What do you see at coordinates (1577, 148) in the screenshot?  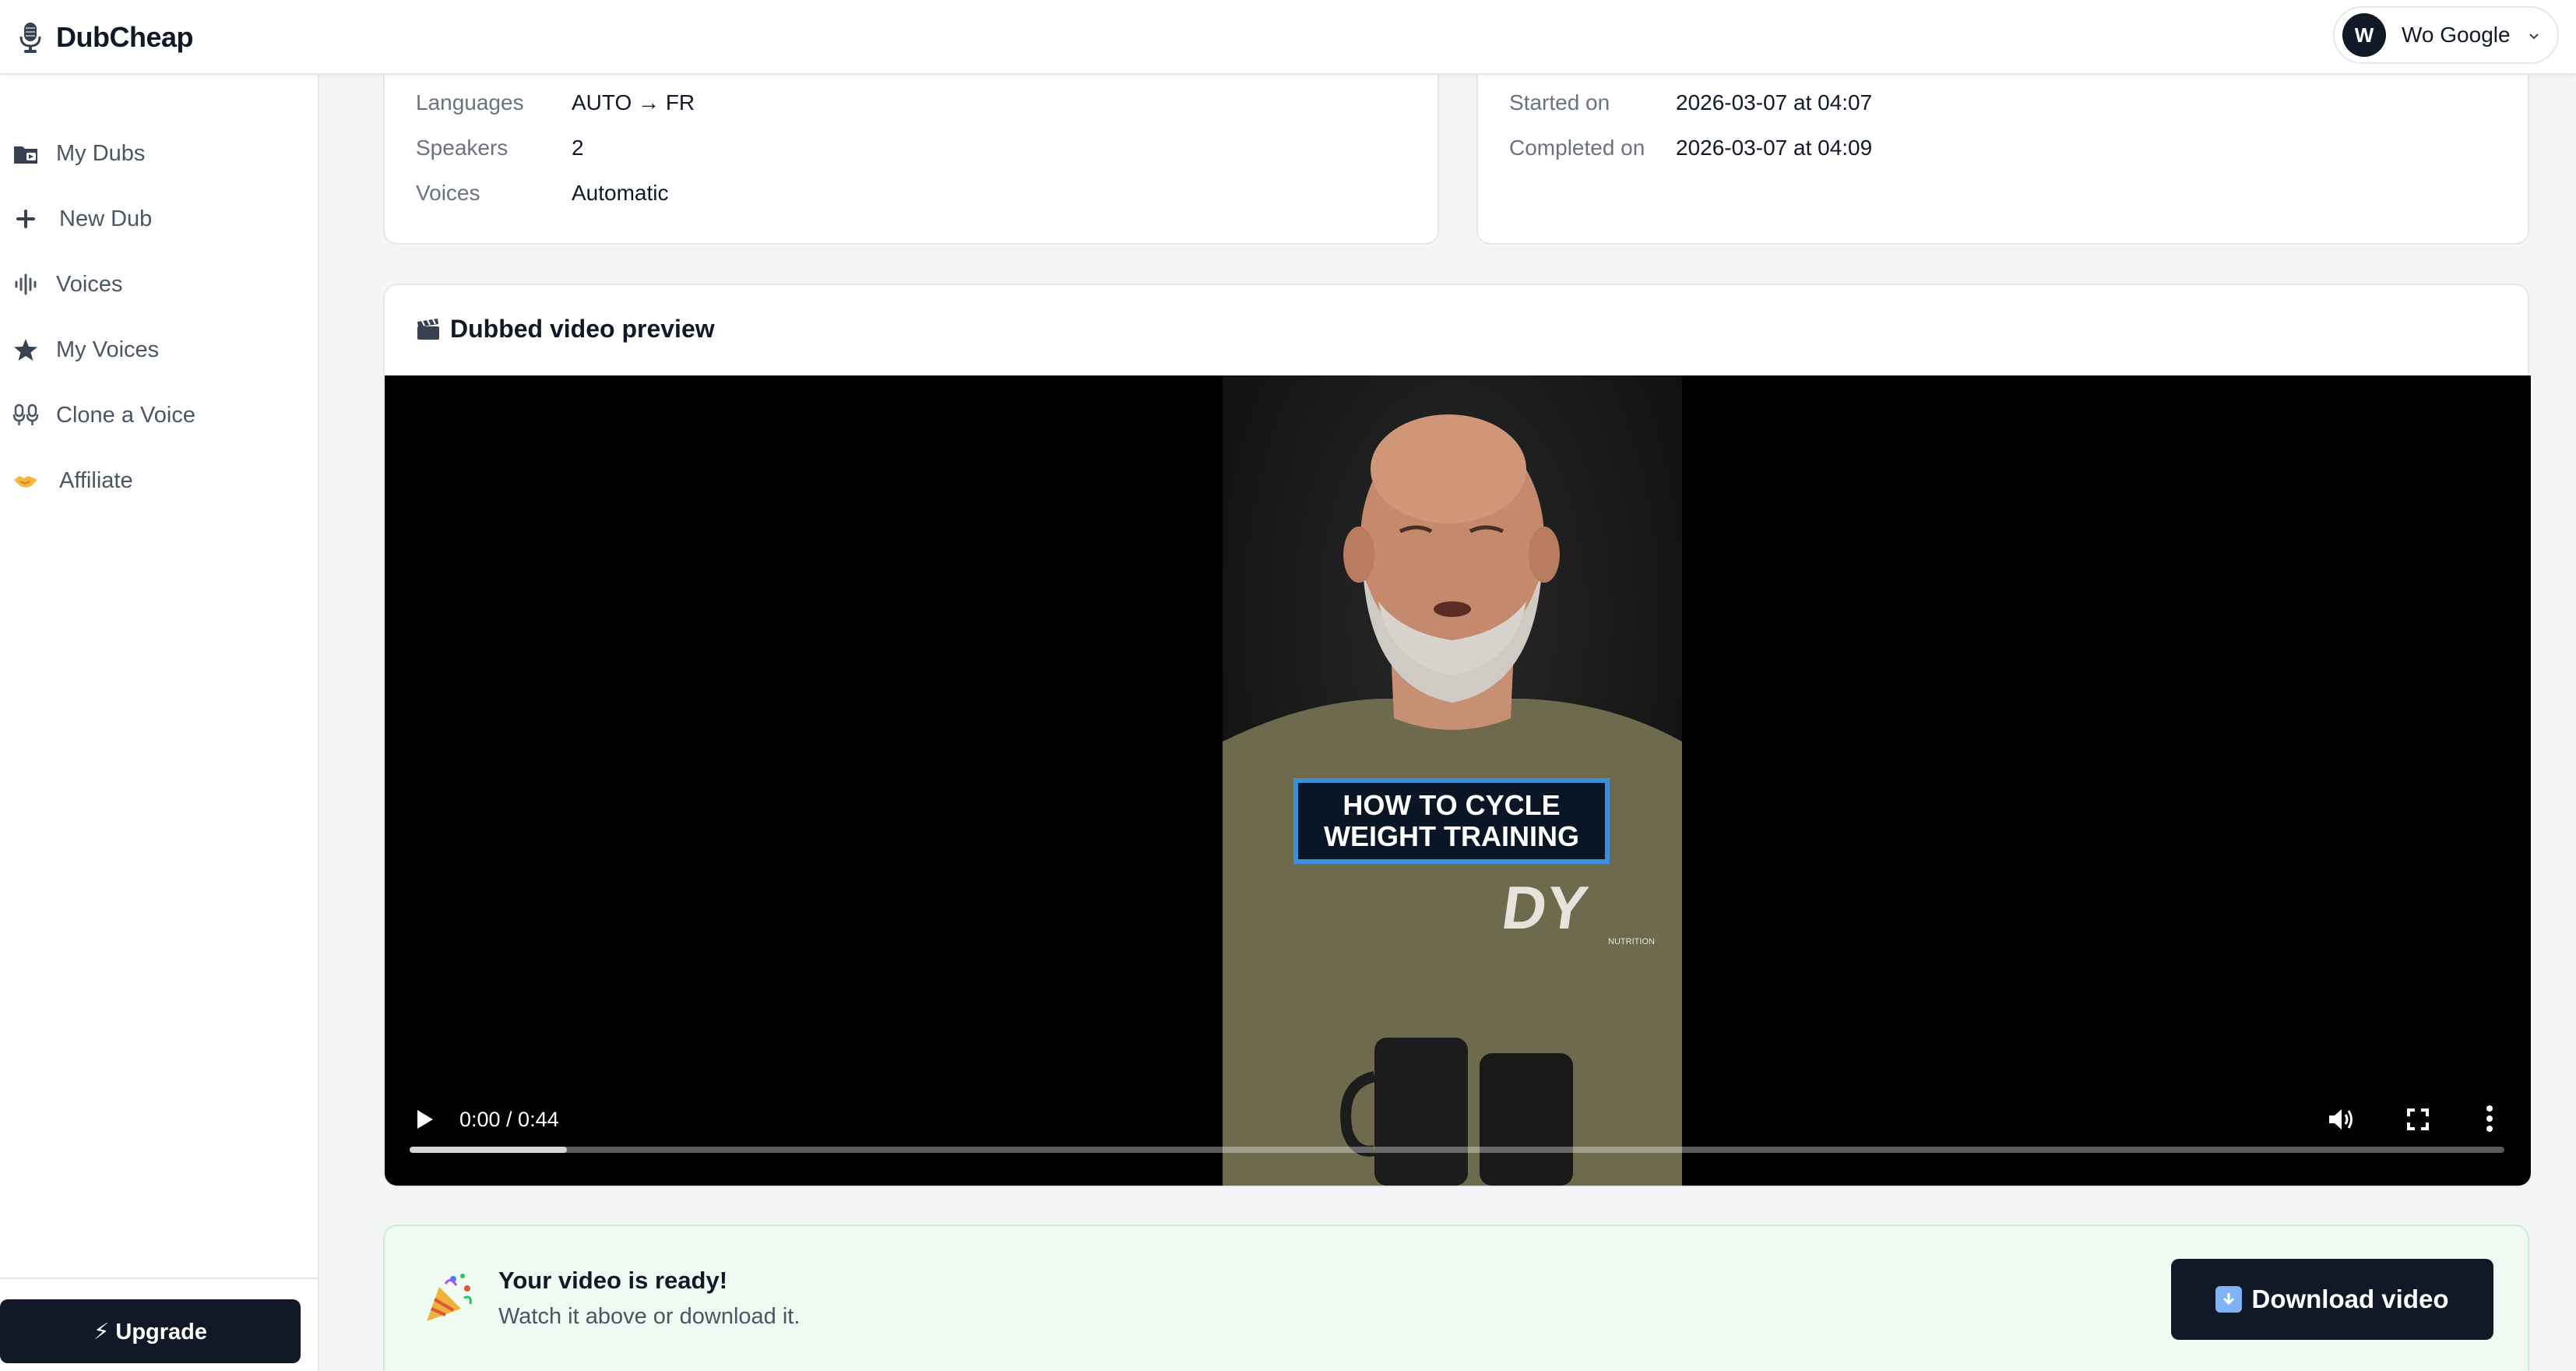 I see `detail-key: Completed on` at bounding box center [1577, 148].